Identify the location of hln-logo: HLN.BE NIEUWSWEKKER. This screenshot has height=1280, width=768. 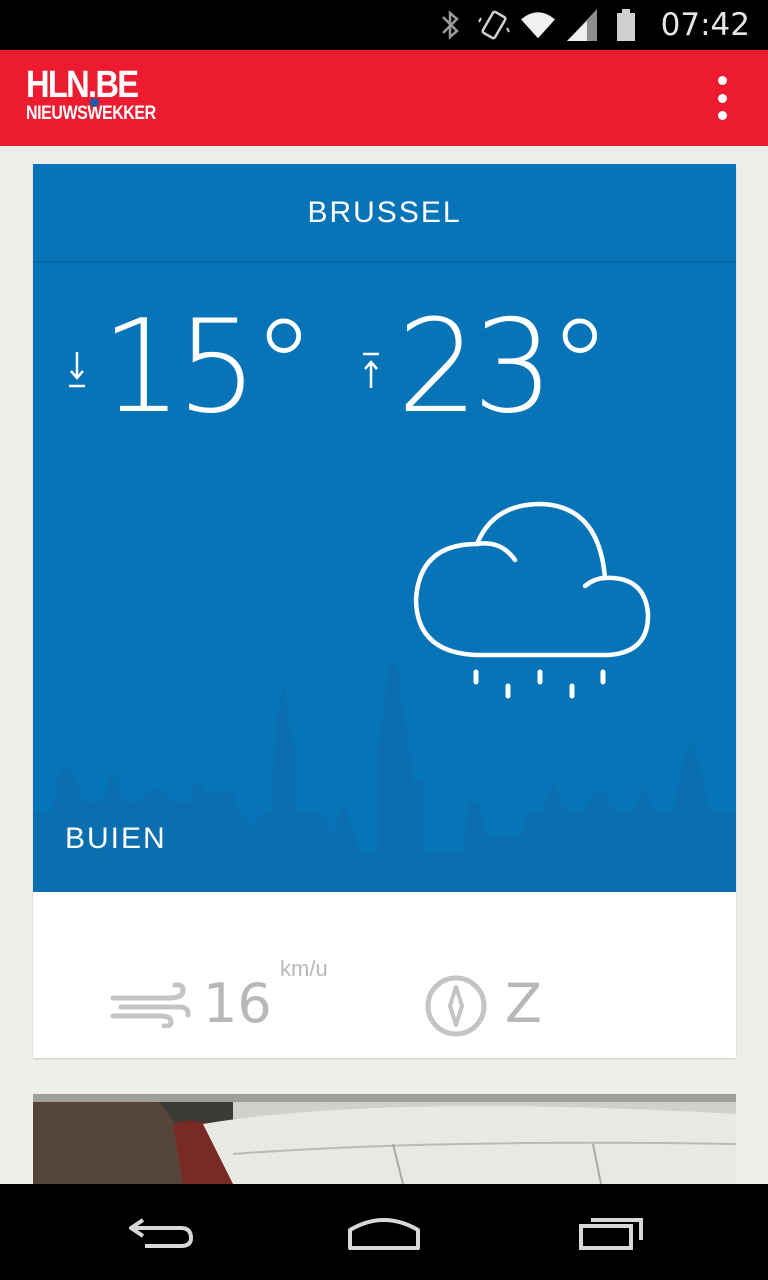
(91, 96).